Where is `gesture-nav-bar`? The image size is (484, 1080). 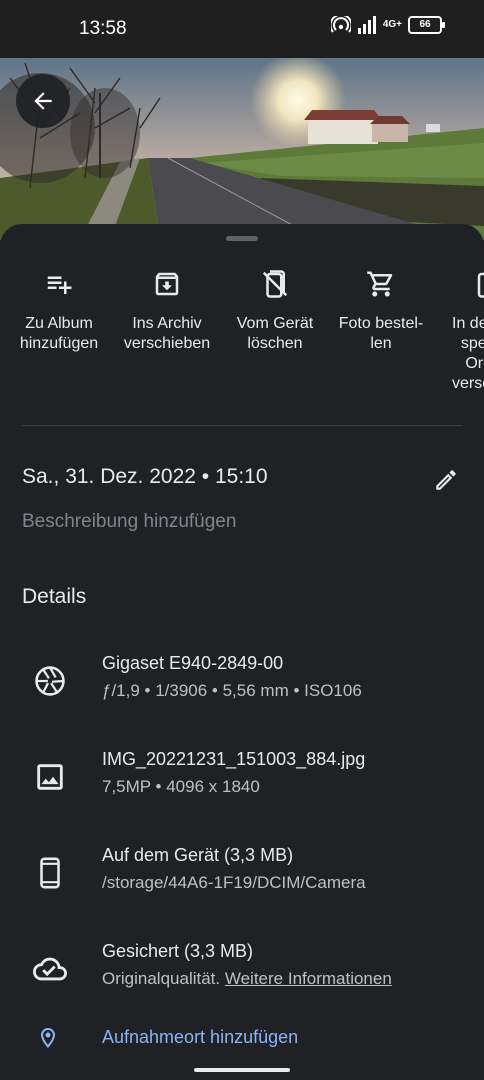
gesture-nav-bar is located at coordinates (242, 1070).